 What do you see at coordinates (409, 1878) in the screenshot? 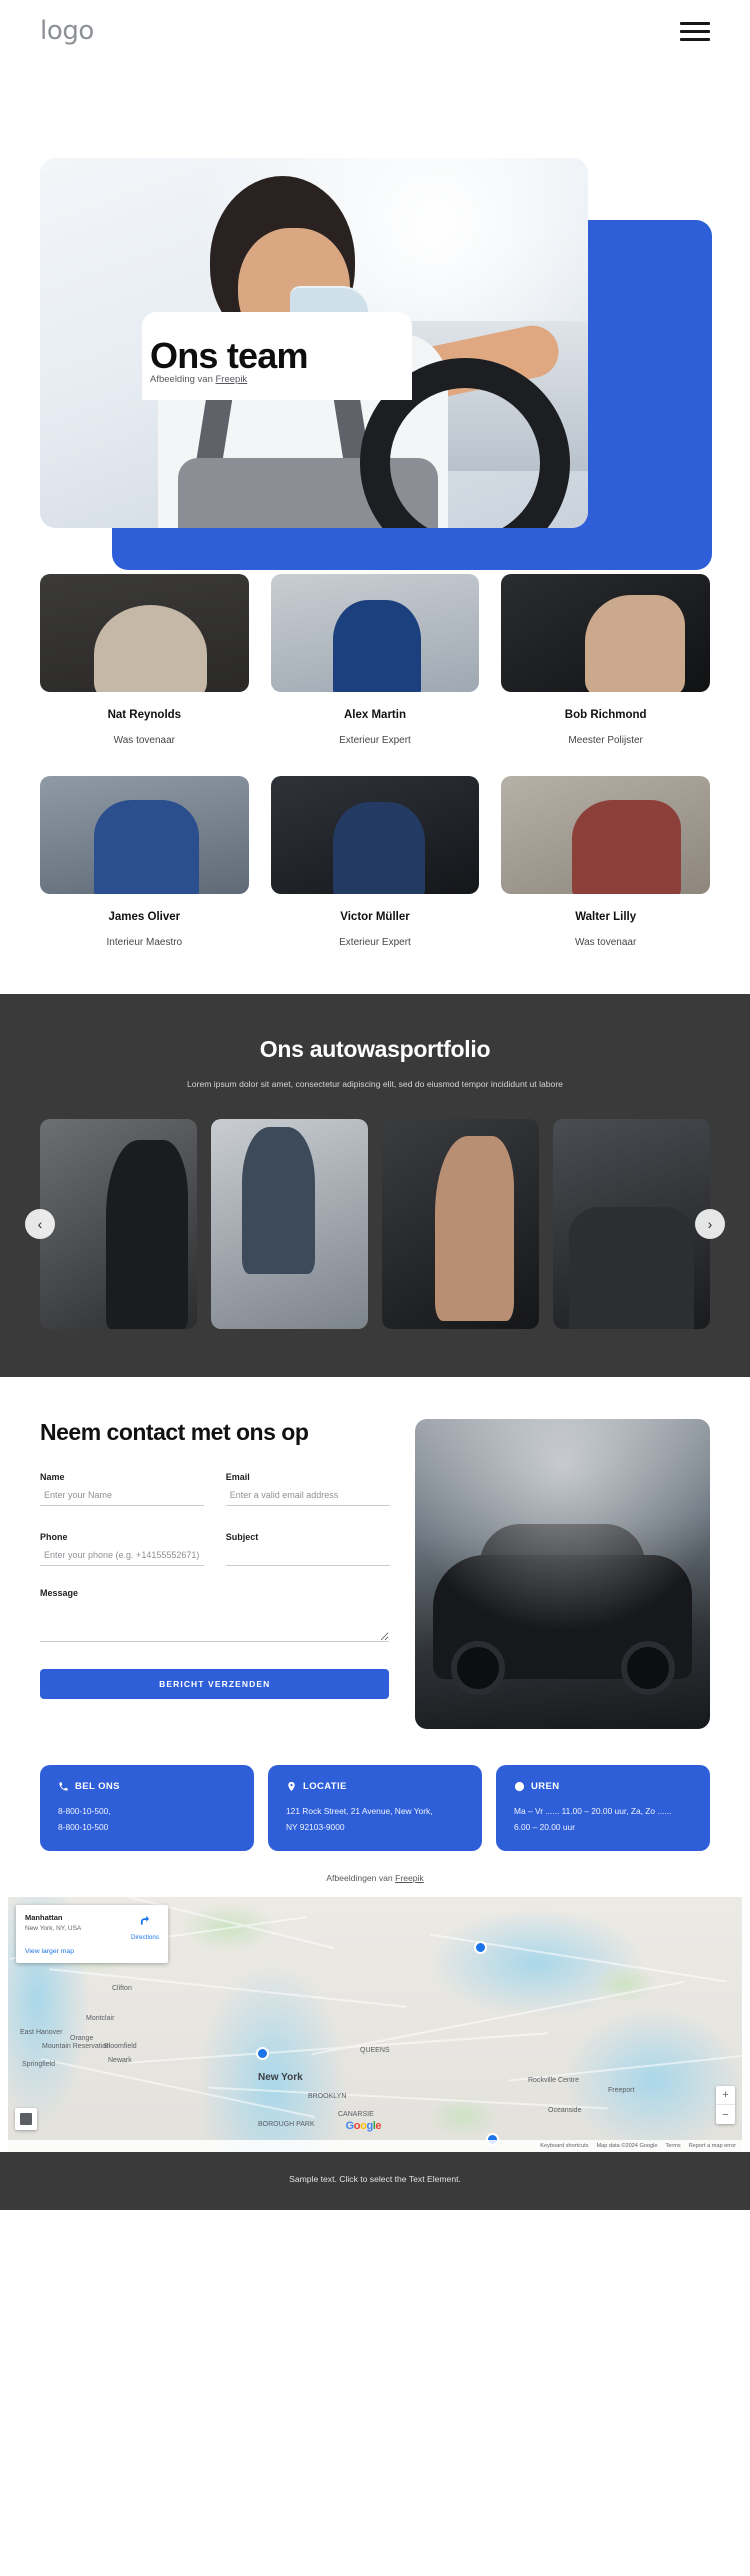
I see `images-credit-link: Freepik` at bounding box center [409, 1878].